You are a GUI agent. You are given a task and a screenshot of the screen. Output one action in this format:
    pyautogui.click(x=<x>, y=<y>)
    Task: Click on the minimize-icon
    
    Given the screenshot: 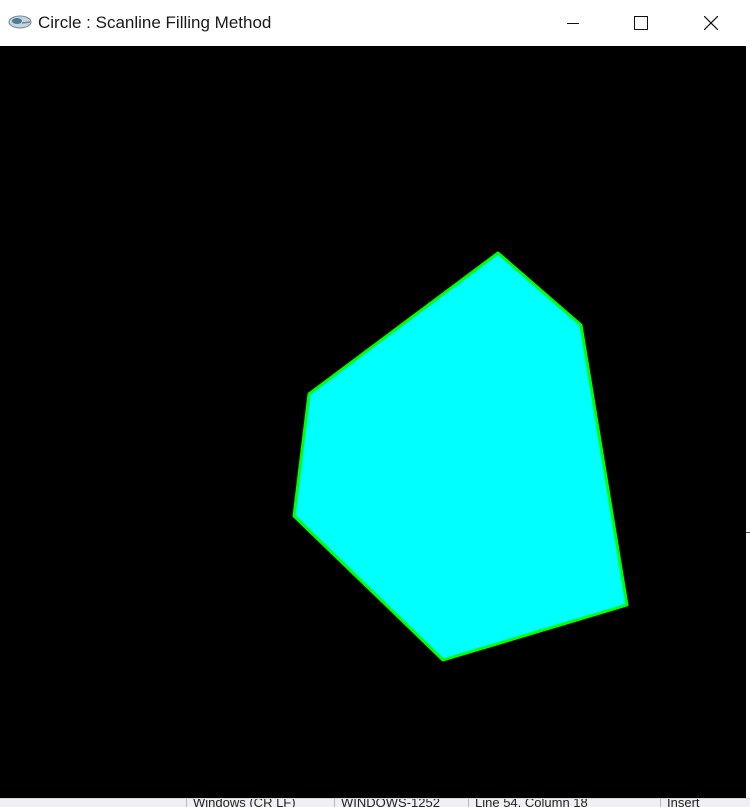 What is the action you would take?
    pyautogui.click(x=573, y=23)
    